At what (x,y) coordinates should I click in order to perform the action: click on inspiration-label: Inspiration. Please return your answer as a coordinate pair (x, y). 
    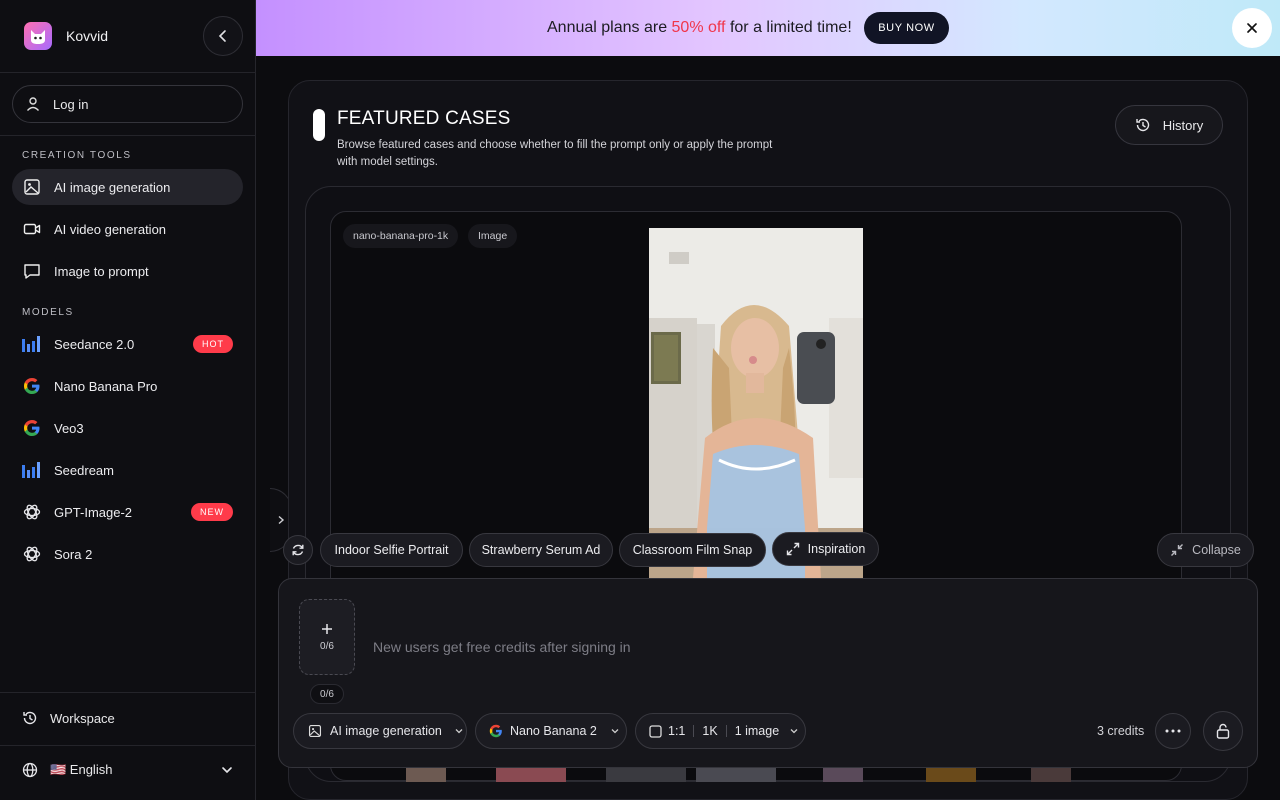
    Looking at the image, I should click on (836, 549).